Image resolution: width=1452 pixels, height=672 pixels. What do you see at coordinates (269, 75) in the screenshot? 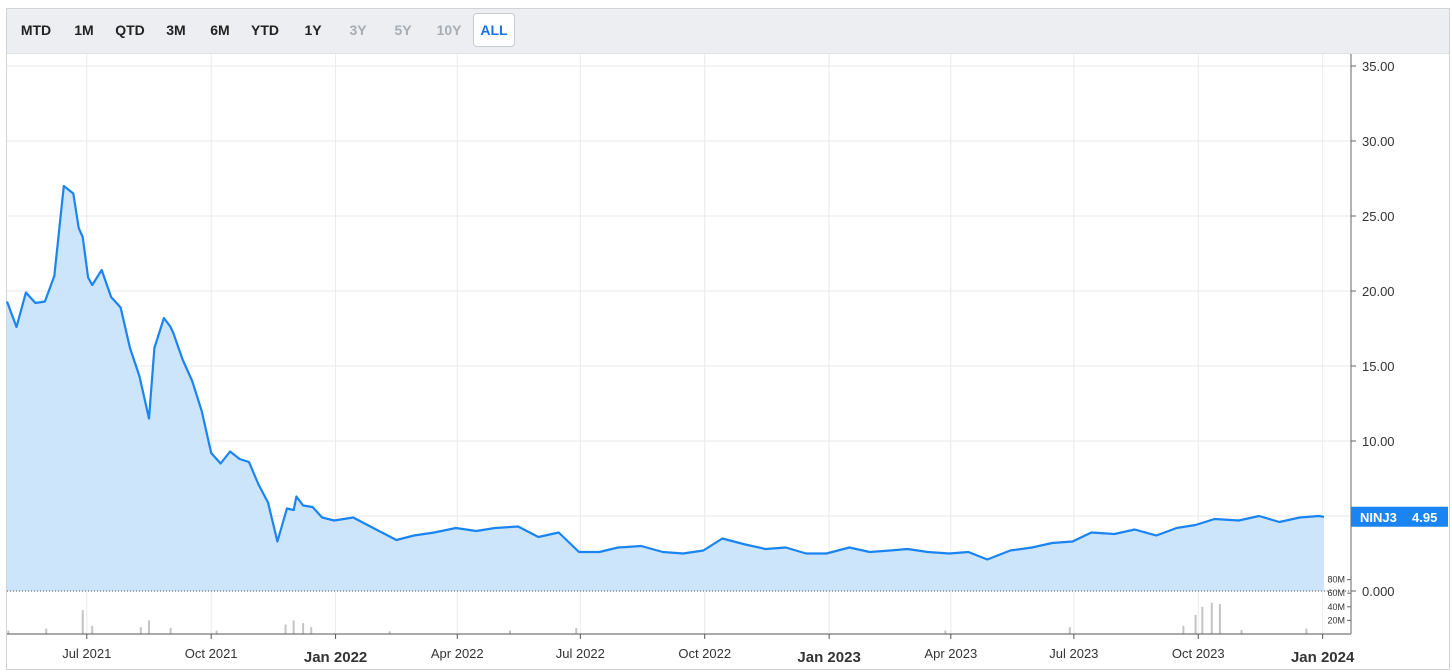
I see `legend-change: +0.08` at bounding box center [269, 75].